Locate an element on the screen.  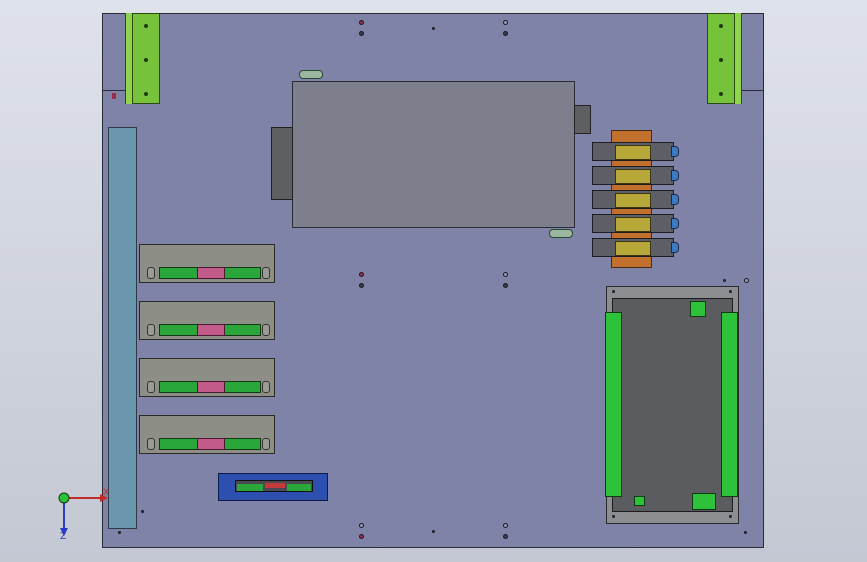
board-terminal-green-right is located at coordinates (299, 487).